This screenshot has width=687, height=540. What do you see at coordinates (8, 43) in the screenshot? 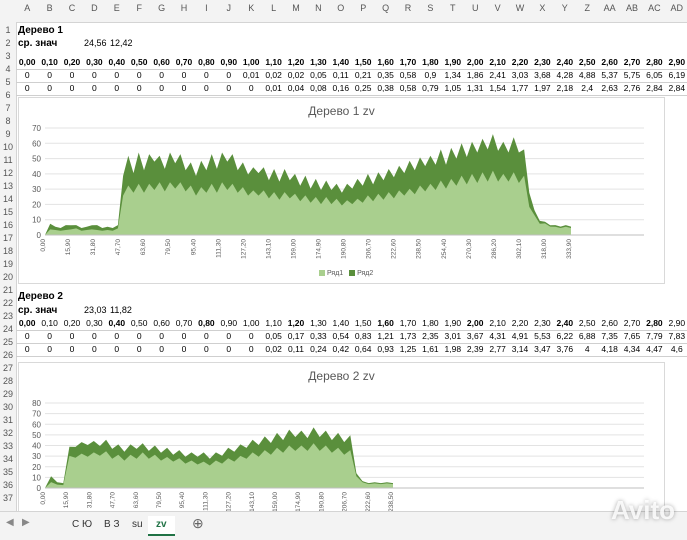
I see `row-header-2: 2` at bounding box center [8, 43].